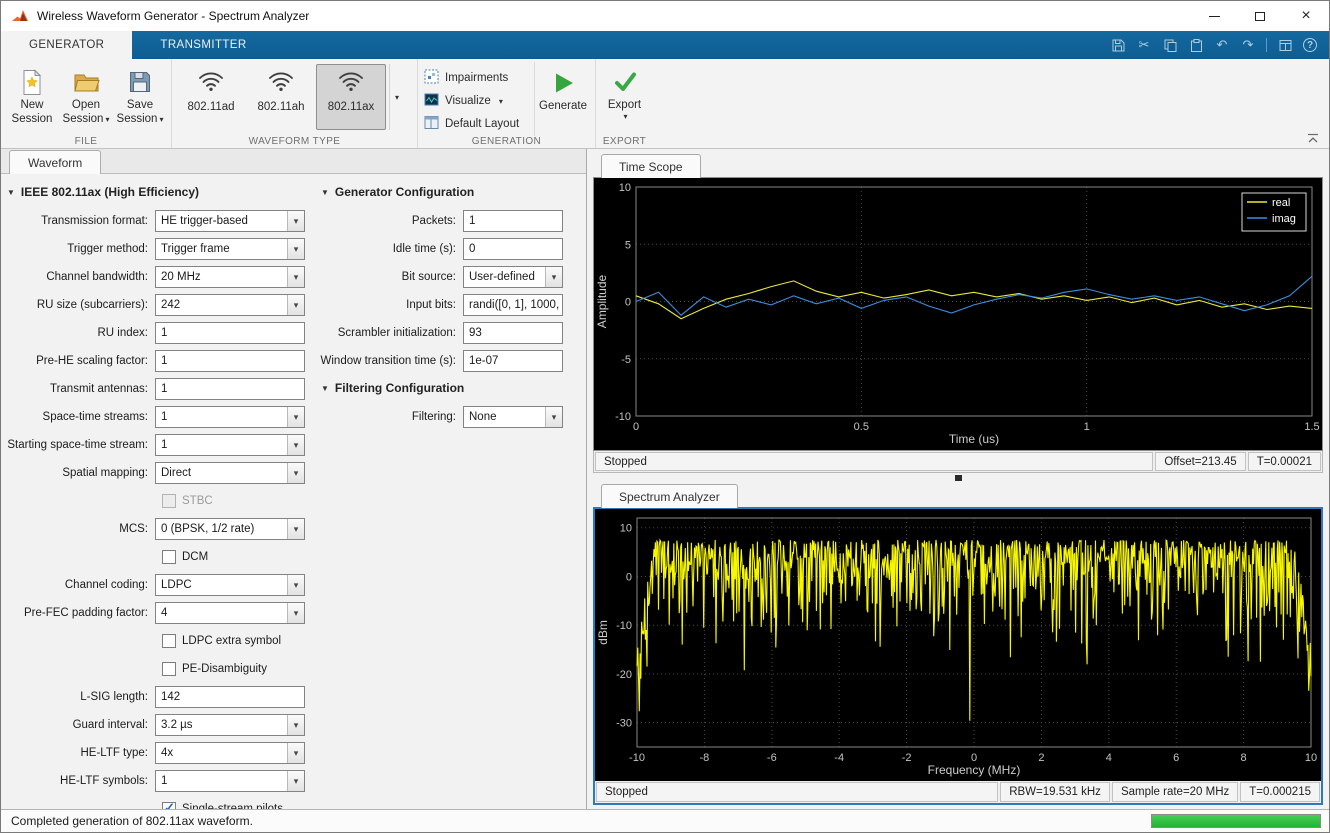 The image size is (1330, 833). Describe the element at coordinates (448, 192) in the screenshot. I see `generator-config-header: Generator Configuration` at that location.